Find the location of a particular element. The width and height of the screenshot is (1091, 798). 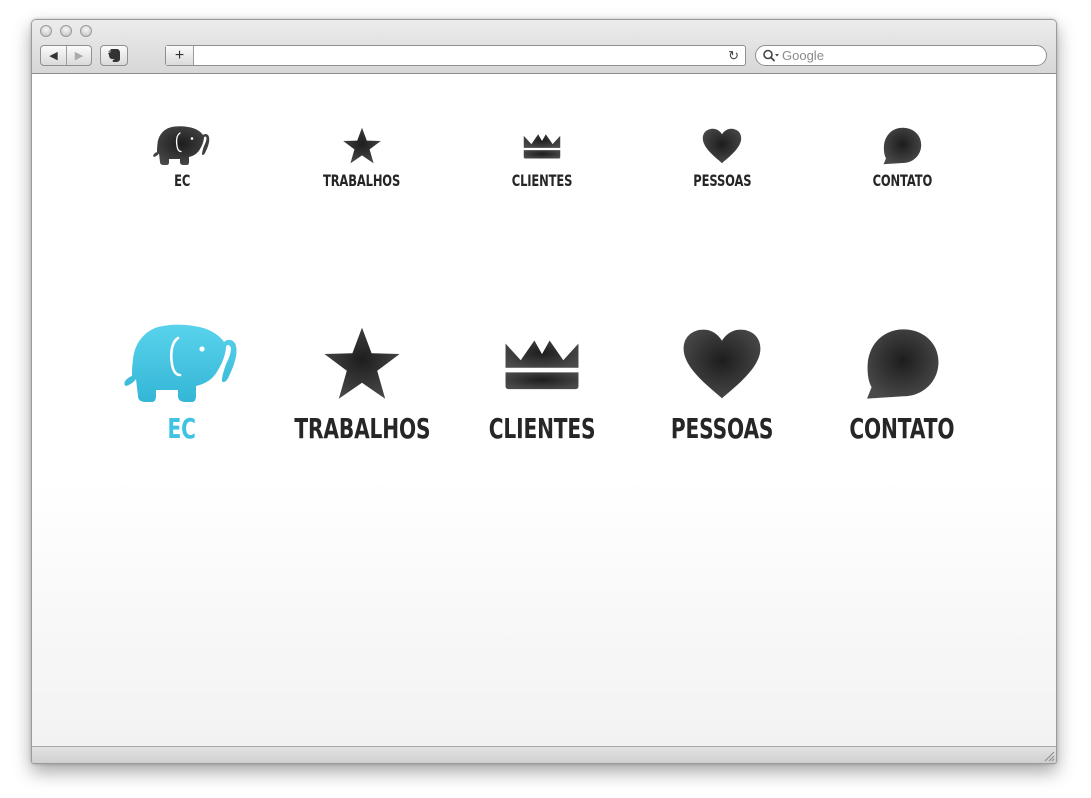

nav-small-label: EC is located at coordinates (182, 180).